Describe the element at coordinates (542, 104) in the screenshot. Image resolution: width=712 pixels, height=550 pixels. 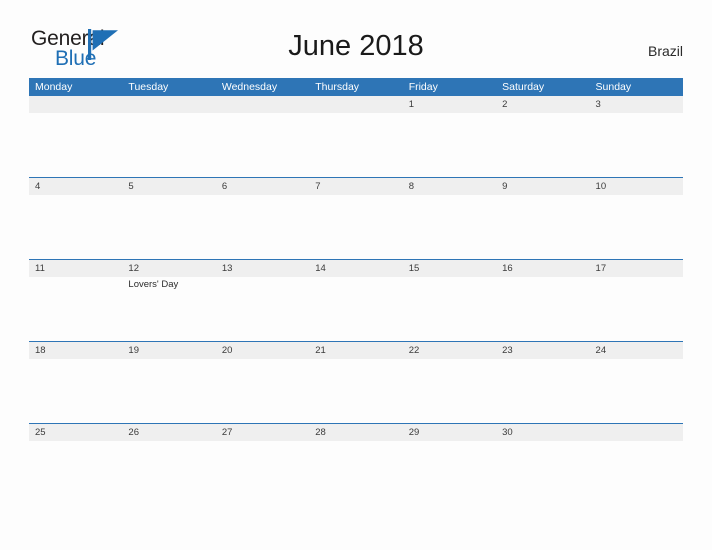
I see `day-number: 2` at that location.